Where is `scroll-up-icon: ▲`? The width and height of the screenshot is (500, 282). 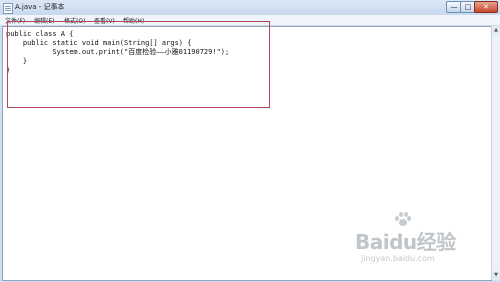
scroll-up-icon: ▲ is located at coordinates (496, 30).